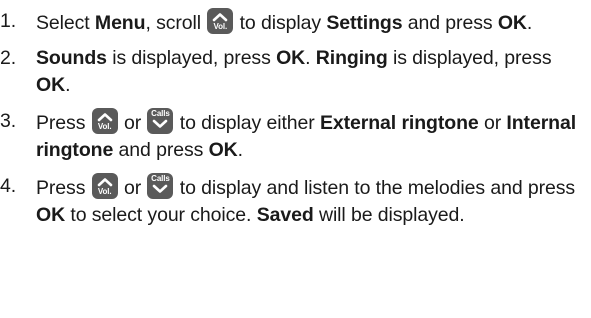  Describe the element at coordinates (161, 215) in the screenshot. I see `text-run: to select your choice.` at that location.